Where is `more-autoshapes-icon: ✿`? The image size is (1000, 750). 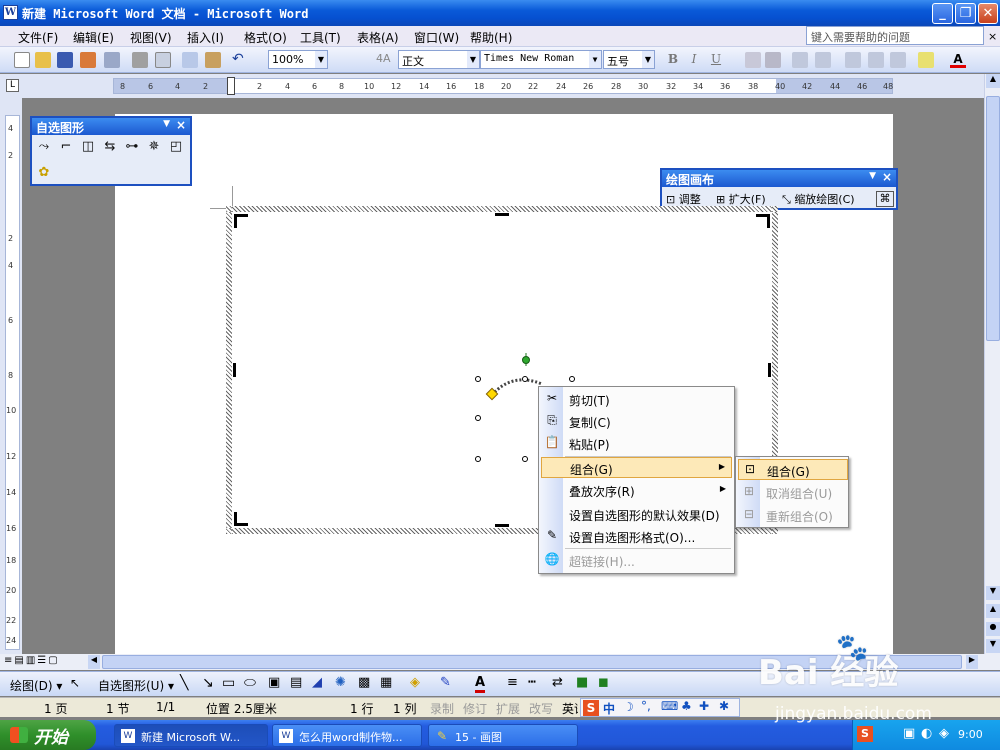
more-autoshapes-icon: ✿ is located at coordinates (44, 173).